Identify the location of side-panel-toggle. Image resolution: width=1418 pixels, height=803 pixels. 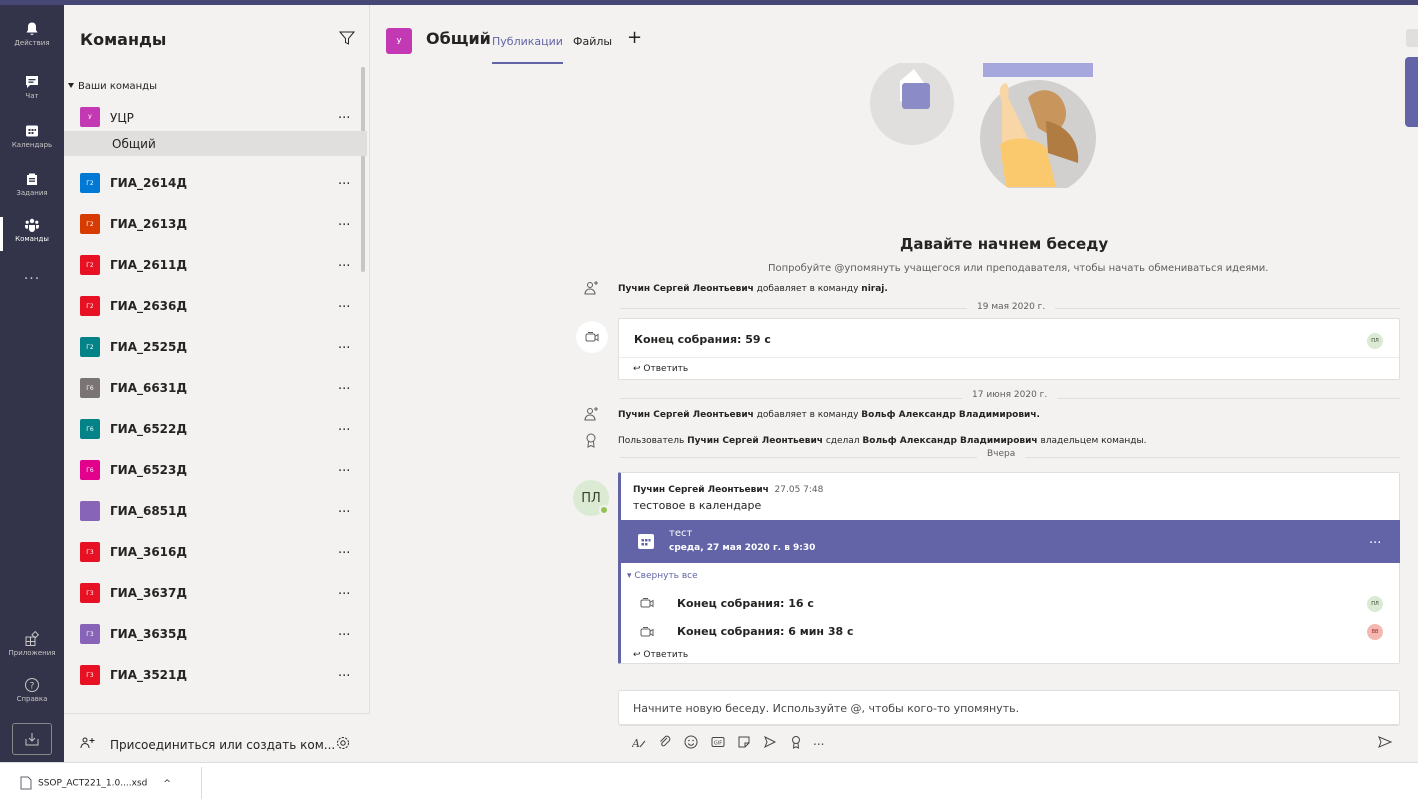
(1411, 92).